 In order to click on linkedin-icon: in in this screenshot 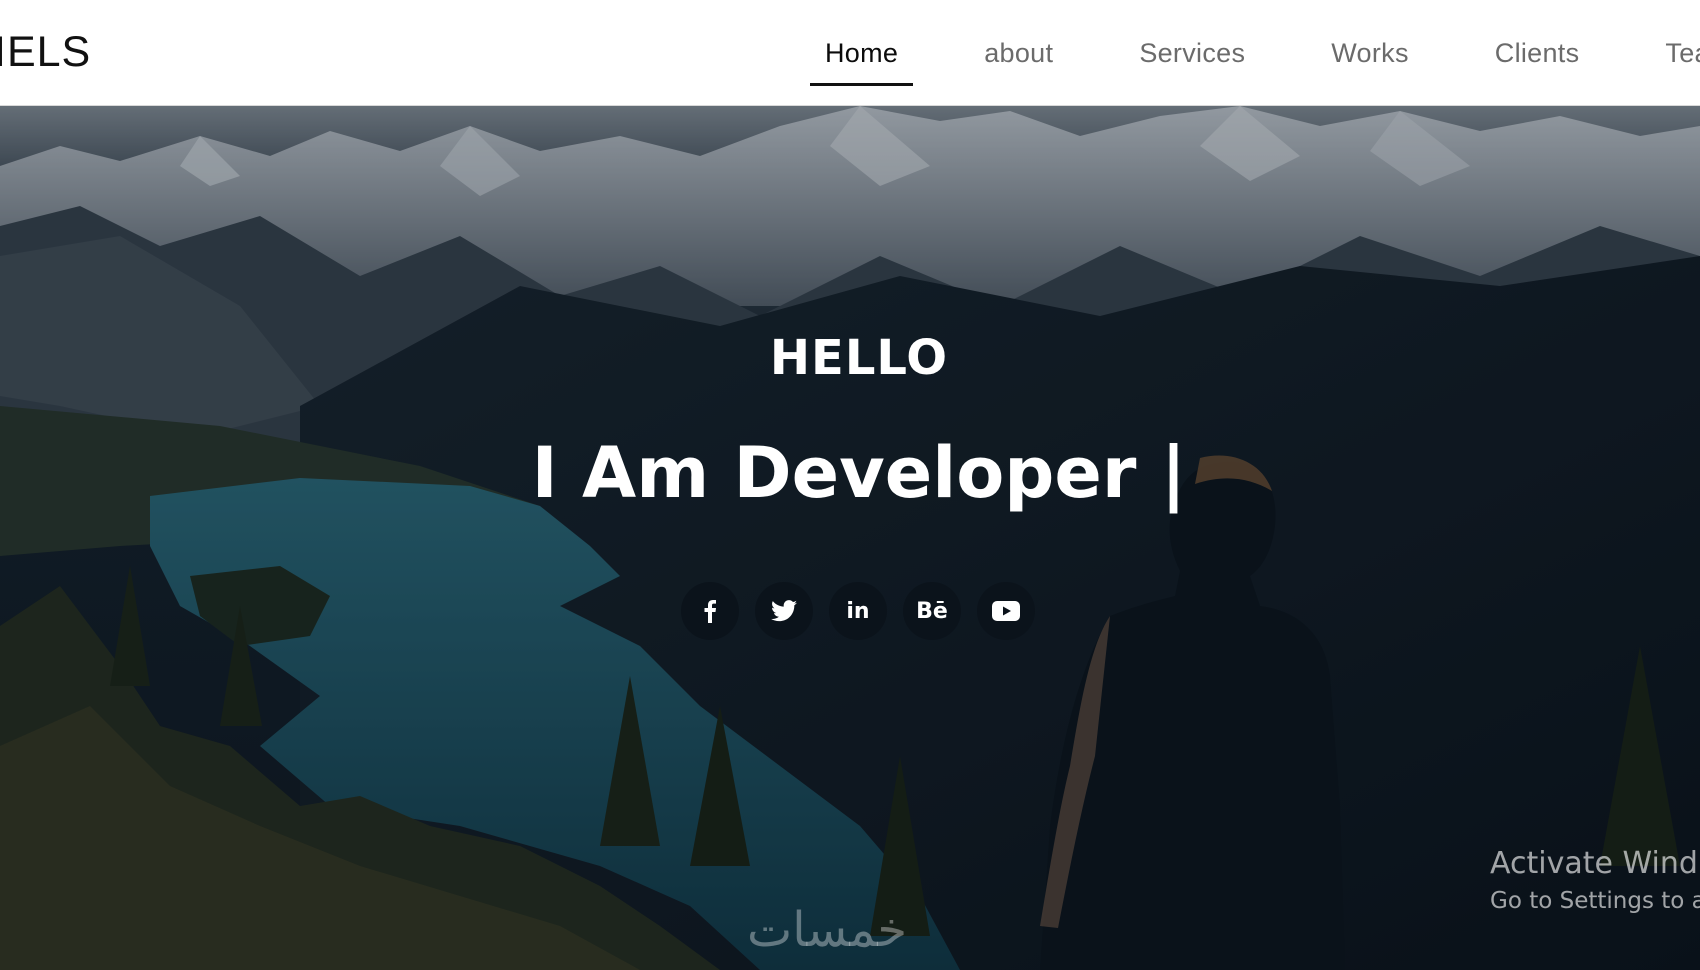, I will do `click(858, 611)`.